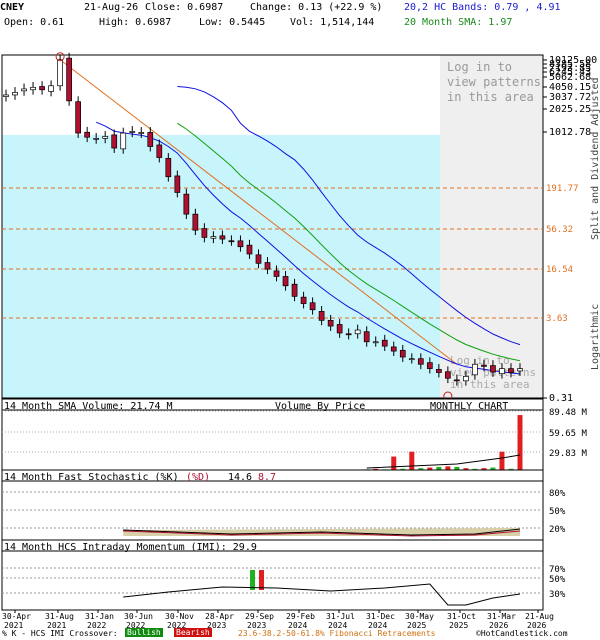 The image size is (600, 640). I want to click on imi-bear-marker, so click(261, 580).